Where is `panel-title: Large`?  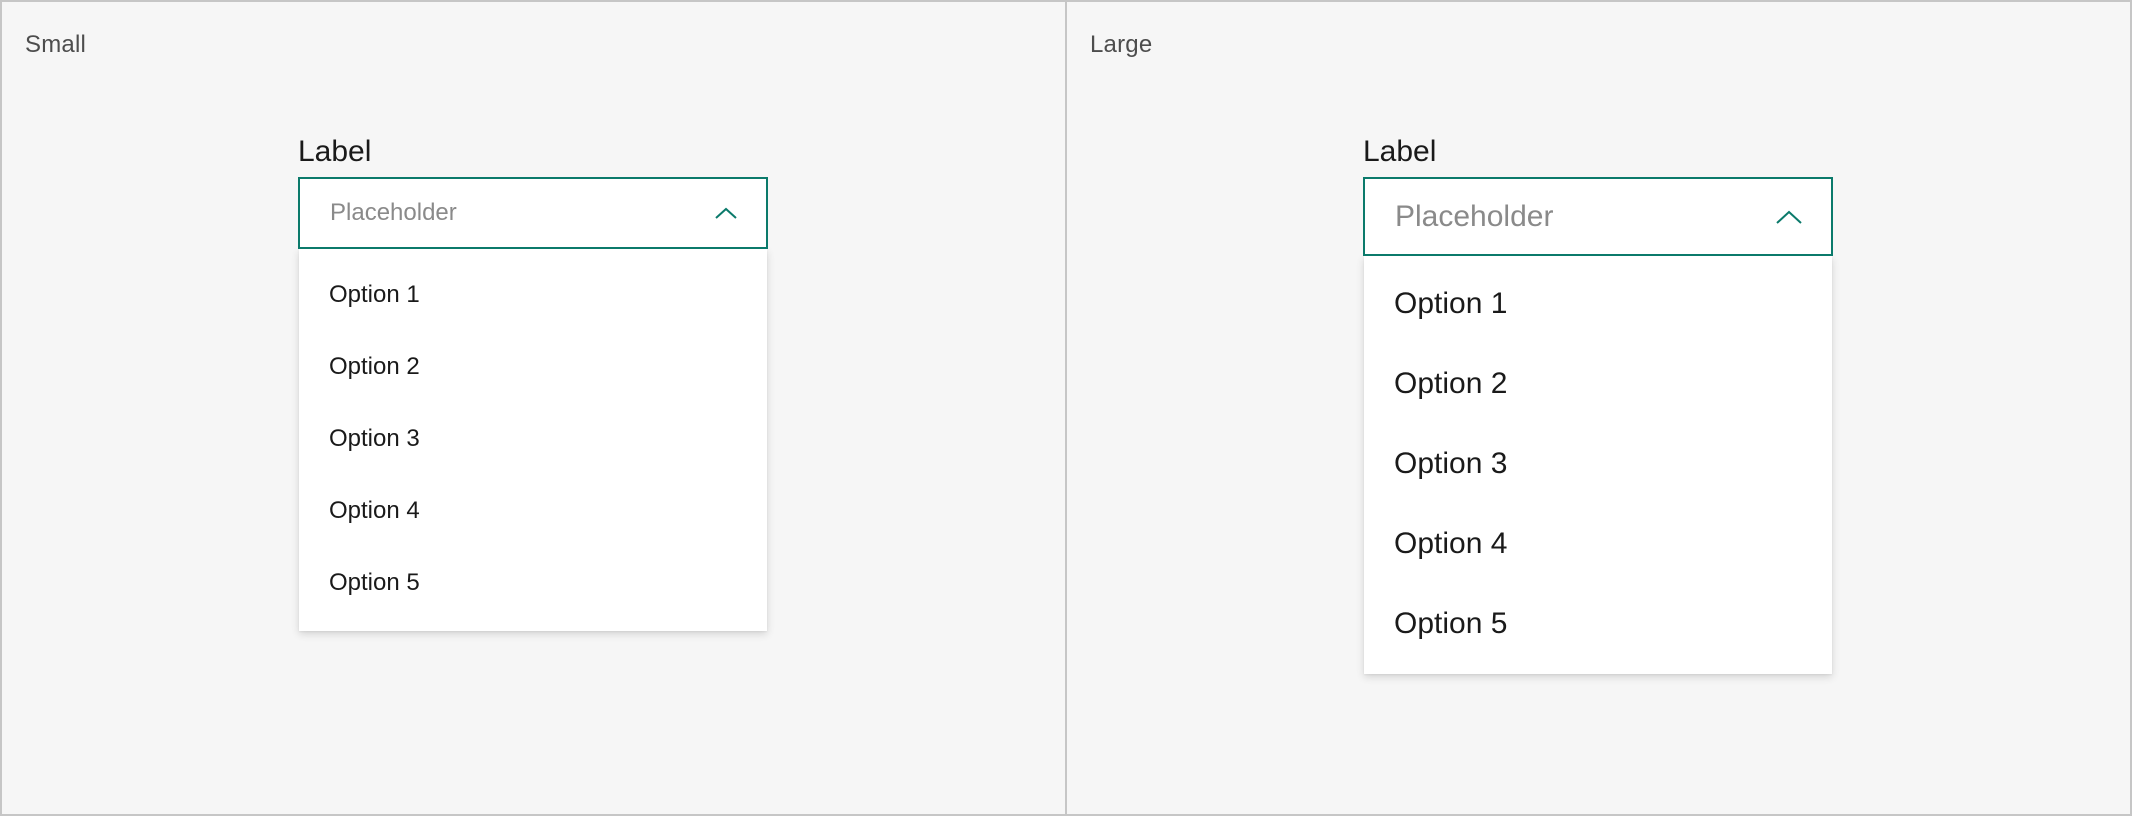
panel-title: Large is located at coordinates (1121, 44).